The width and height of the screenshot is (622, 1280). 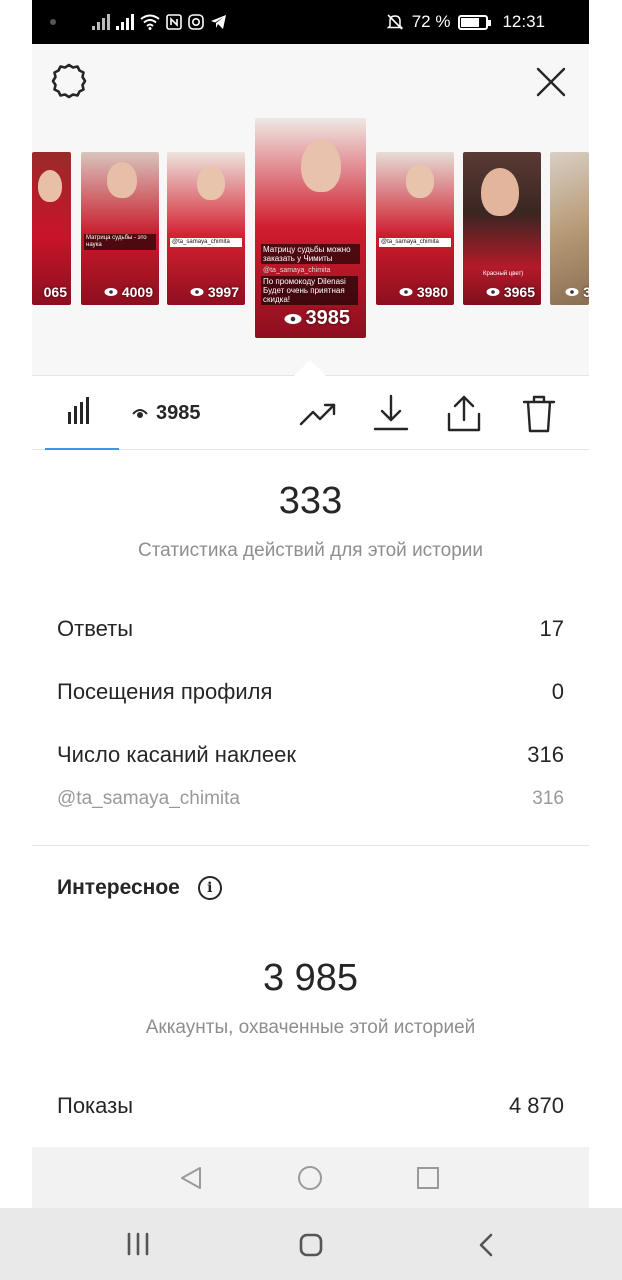 I want to click on story-thumbnail: 3, so click(x=569, y=228).